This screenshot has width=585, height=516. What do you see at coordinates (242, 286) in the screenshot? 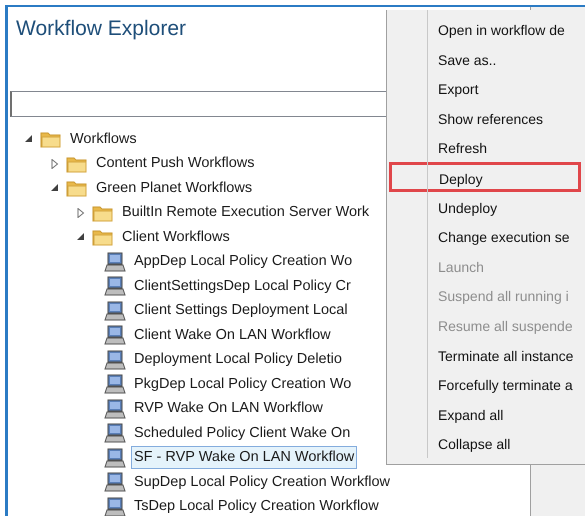
I see `tree-item: ClientSettingsDep Local Policy Cr` at bounding box center [242, 286].